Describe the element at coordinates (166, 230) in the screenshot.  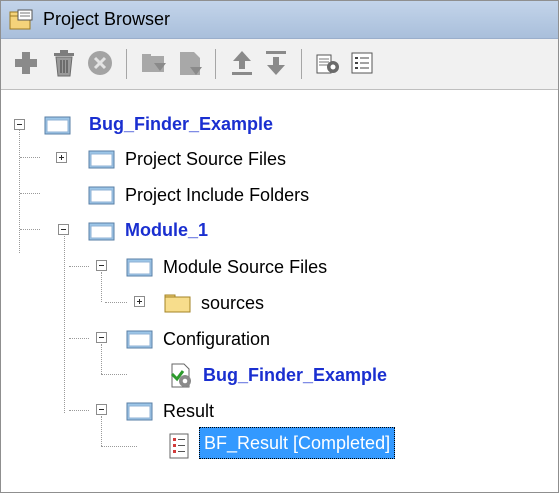
I see `module-node-label: Module_1` at that location.